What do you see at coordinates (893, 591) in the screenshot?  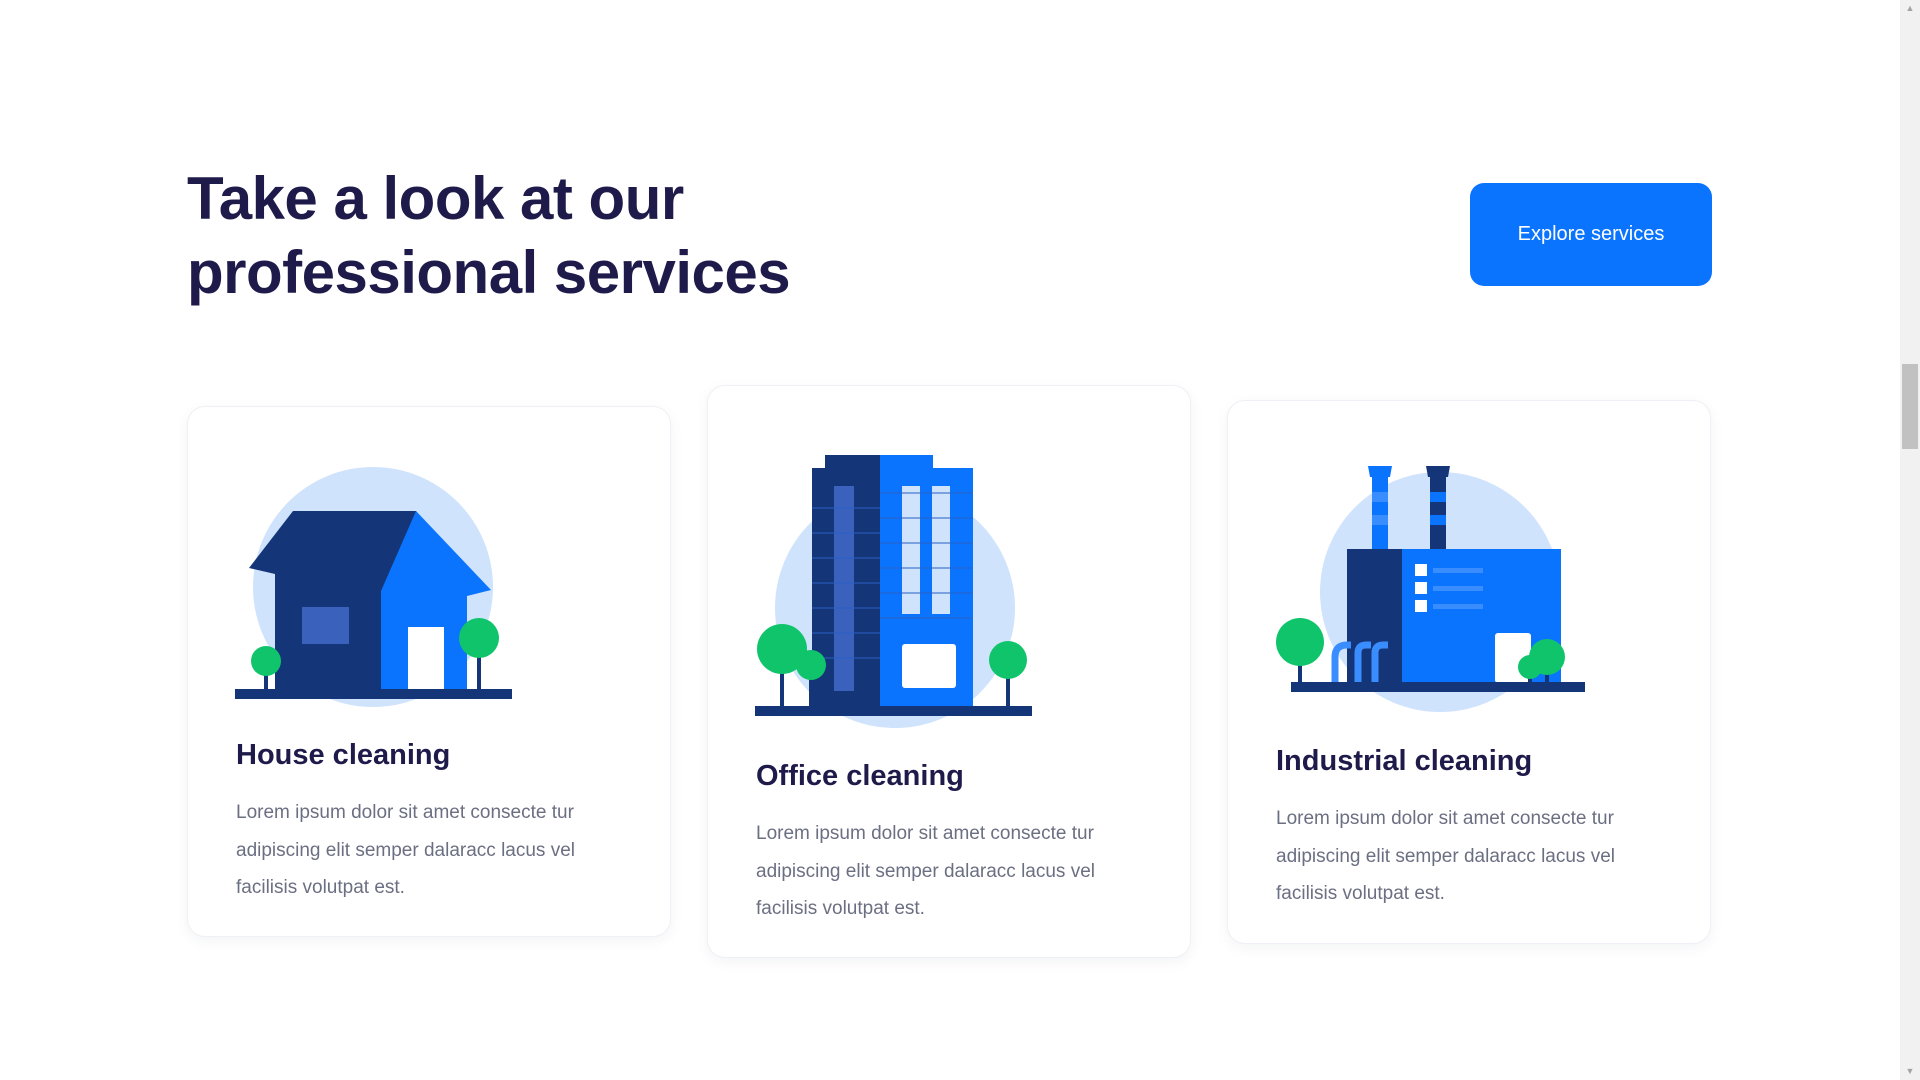 I see `office-building-icon` at bounding box center [893, 591].